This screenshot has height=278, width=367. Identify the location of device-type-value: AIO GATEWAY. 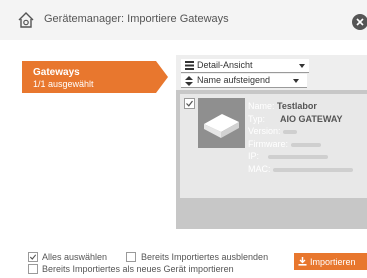
(311, 119).